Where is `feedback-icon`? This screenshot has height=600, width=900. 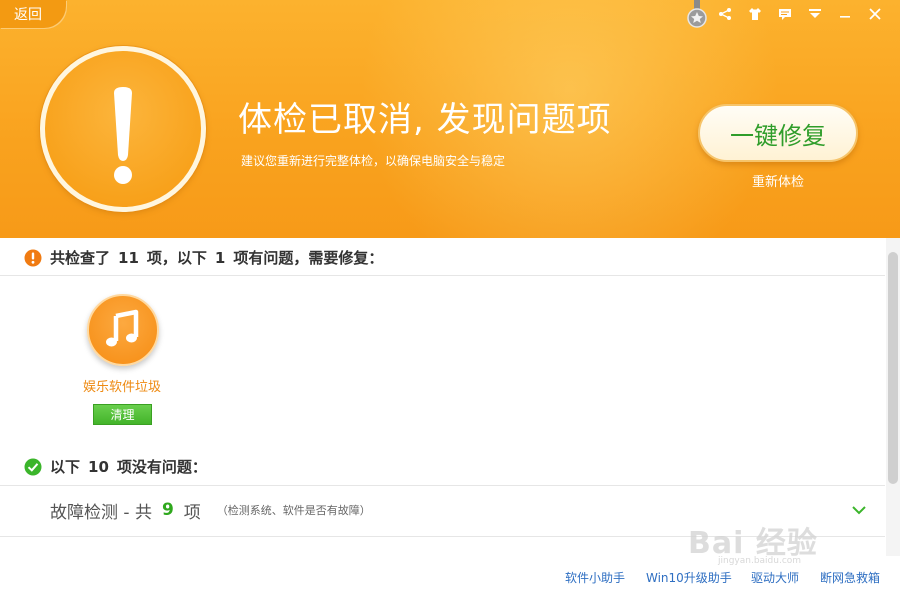 feedback-icon is located at coordinates (785, 14).